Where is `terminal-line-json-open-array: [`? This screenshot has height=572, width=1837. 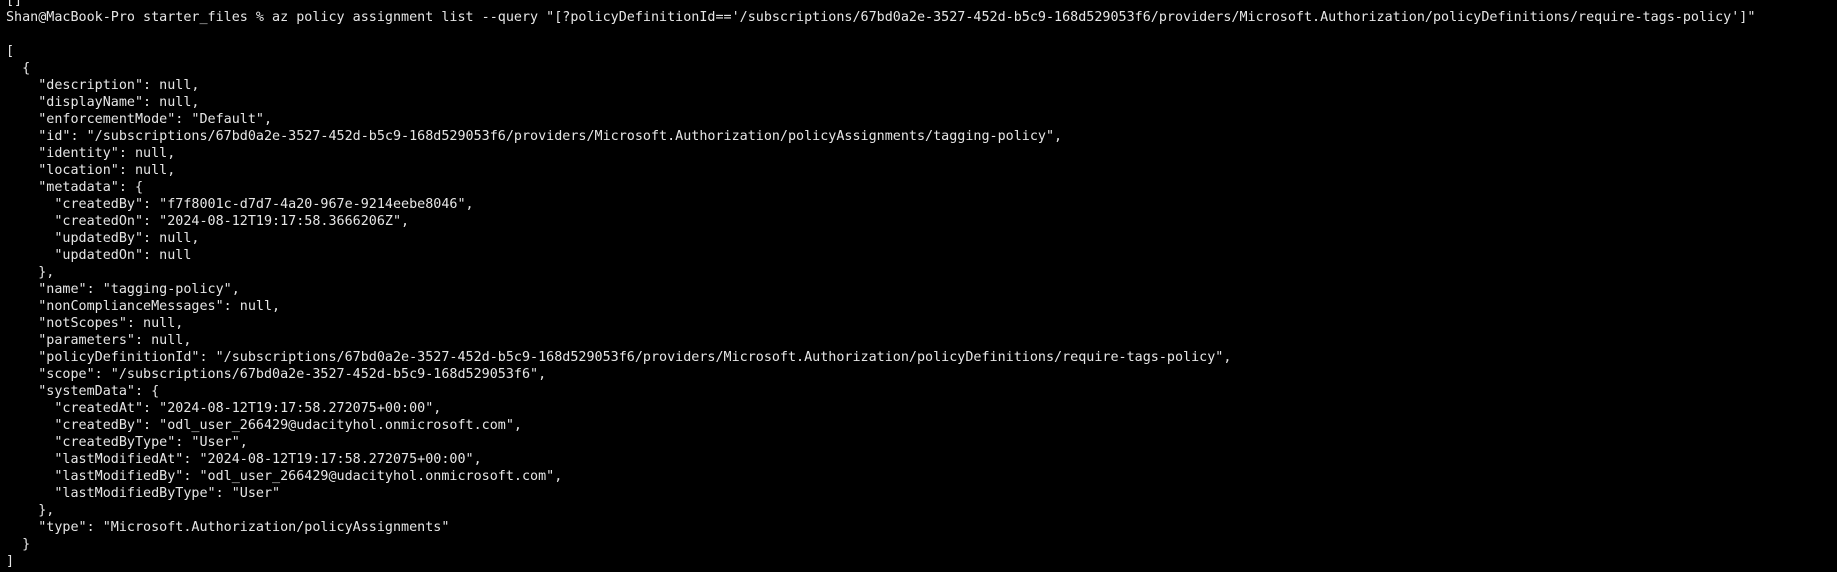 terminal-line-json-open-array: [ is located at coordinates (10, 51).